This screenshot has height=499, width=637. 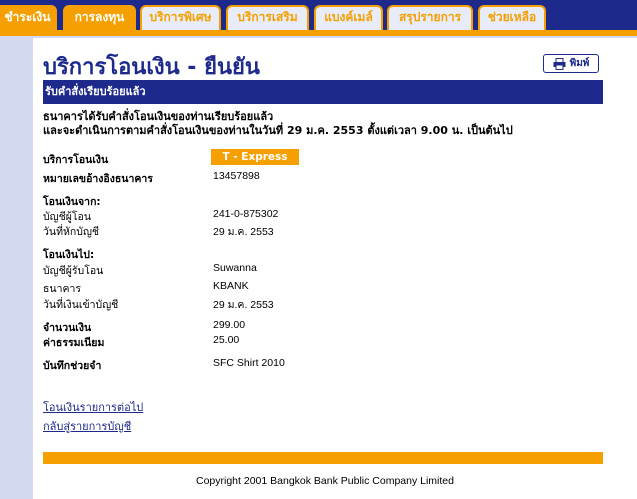 I want to click on print-button: พิมพ์, so click(x=571, y=63).